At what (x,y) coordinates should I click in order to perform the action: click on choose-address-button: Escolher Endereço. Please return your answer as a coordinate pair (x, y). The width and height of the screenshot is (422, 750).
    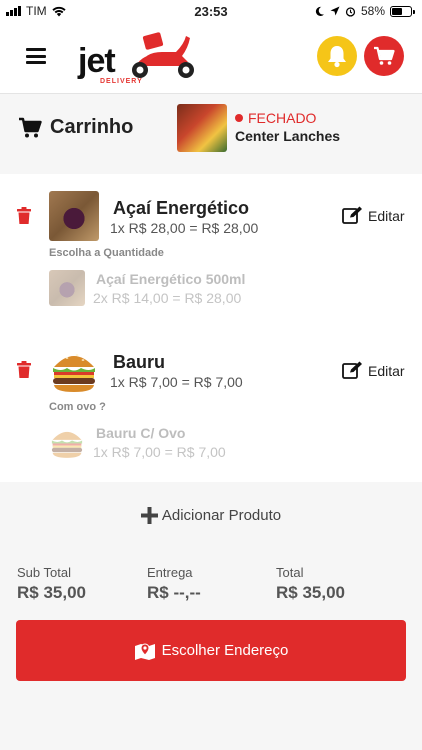
    Looking at the image, I should click on (211, 650).